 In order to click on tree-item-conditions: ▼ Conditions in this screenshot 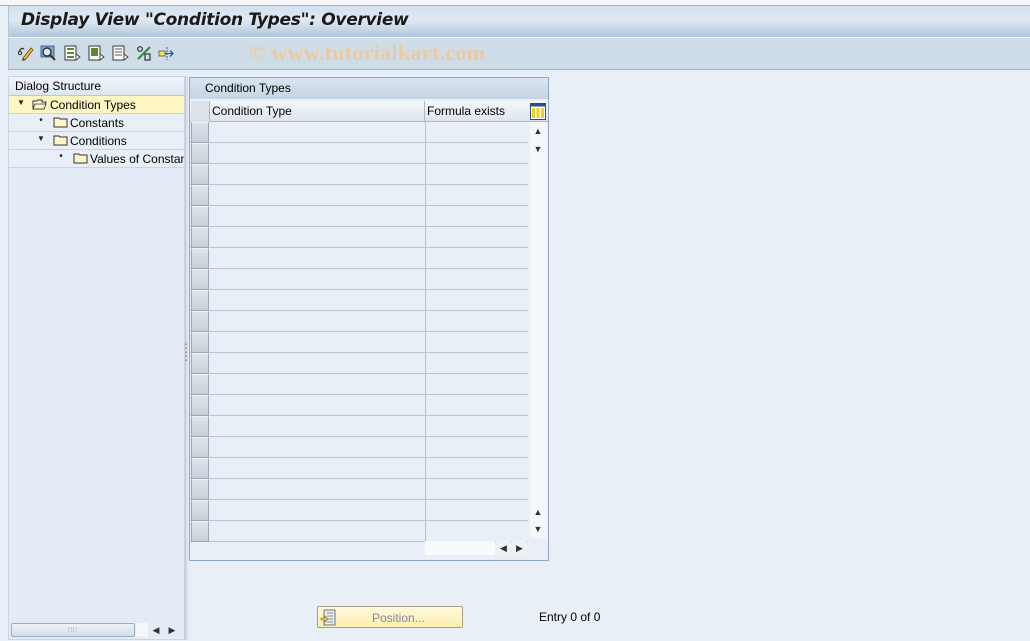, I will do `click(96, 141)`.